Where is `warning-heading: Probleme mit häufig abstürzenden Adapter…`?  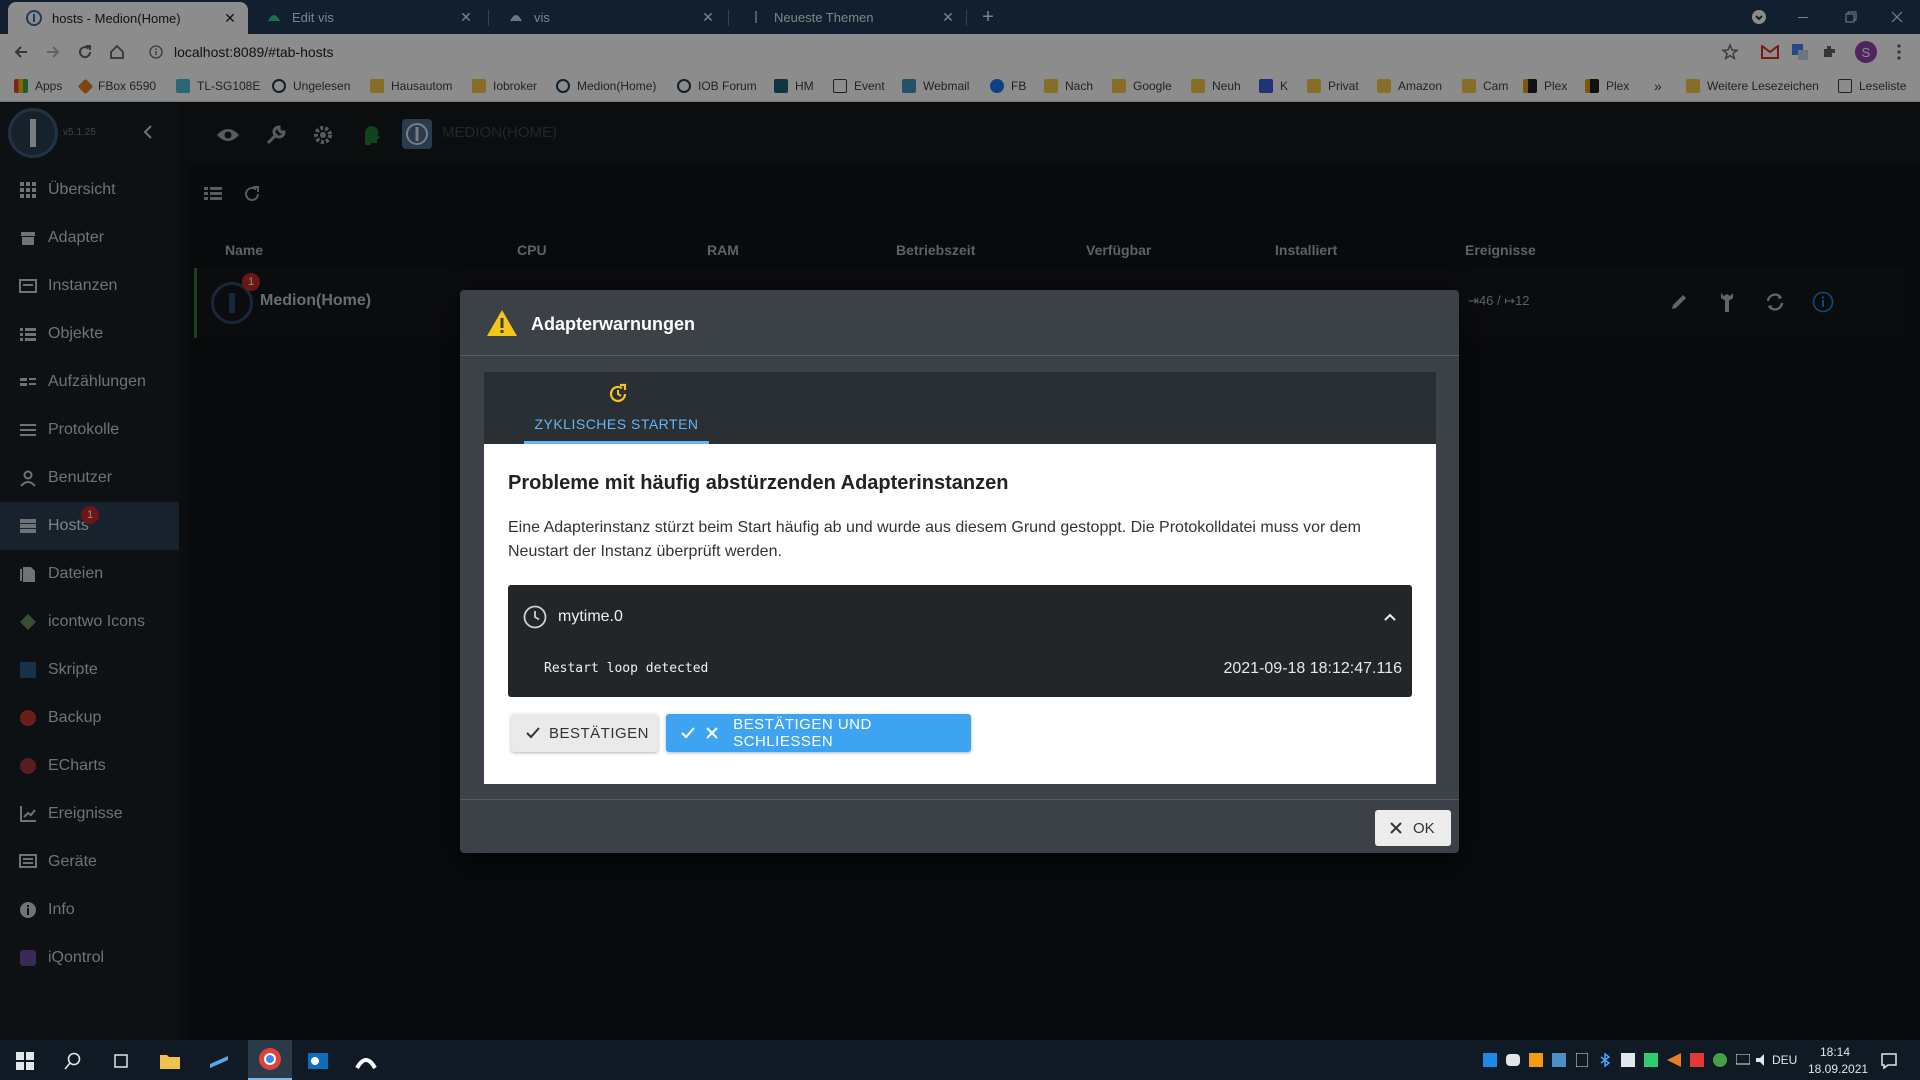 warning-heading: Probleme mit häufig abstürzenden Adapter… is located at coordinates (758, 483).